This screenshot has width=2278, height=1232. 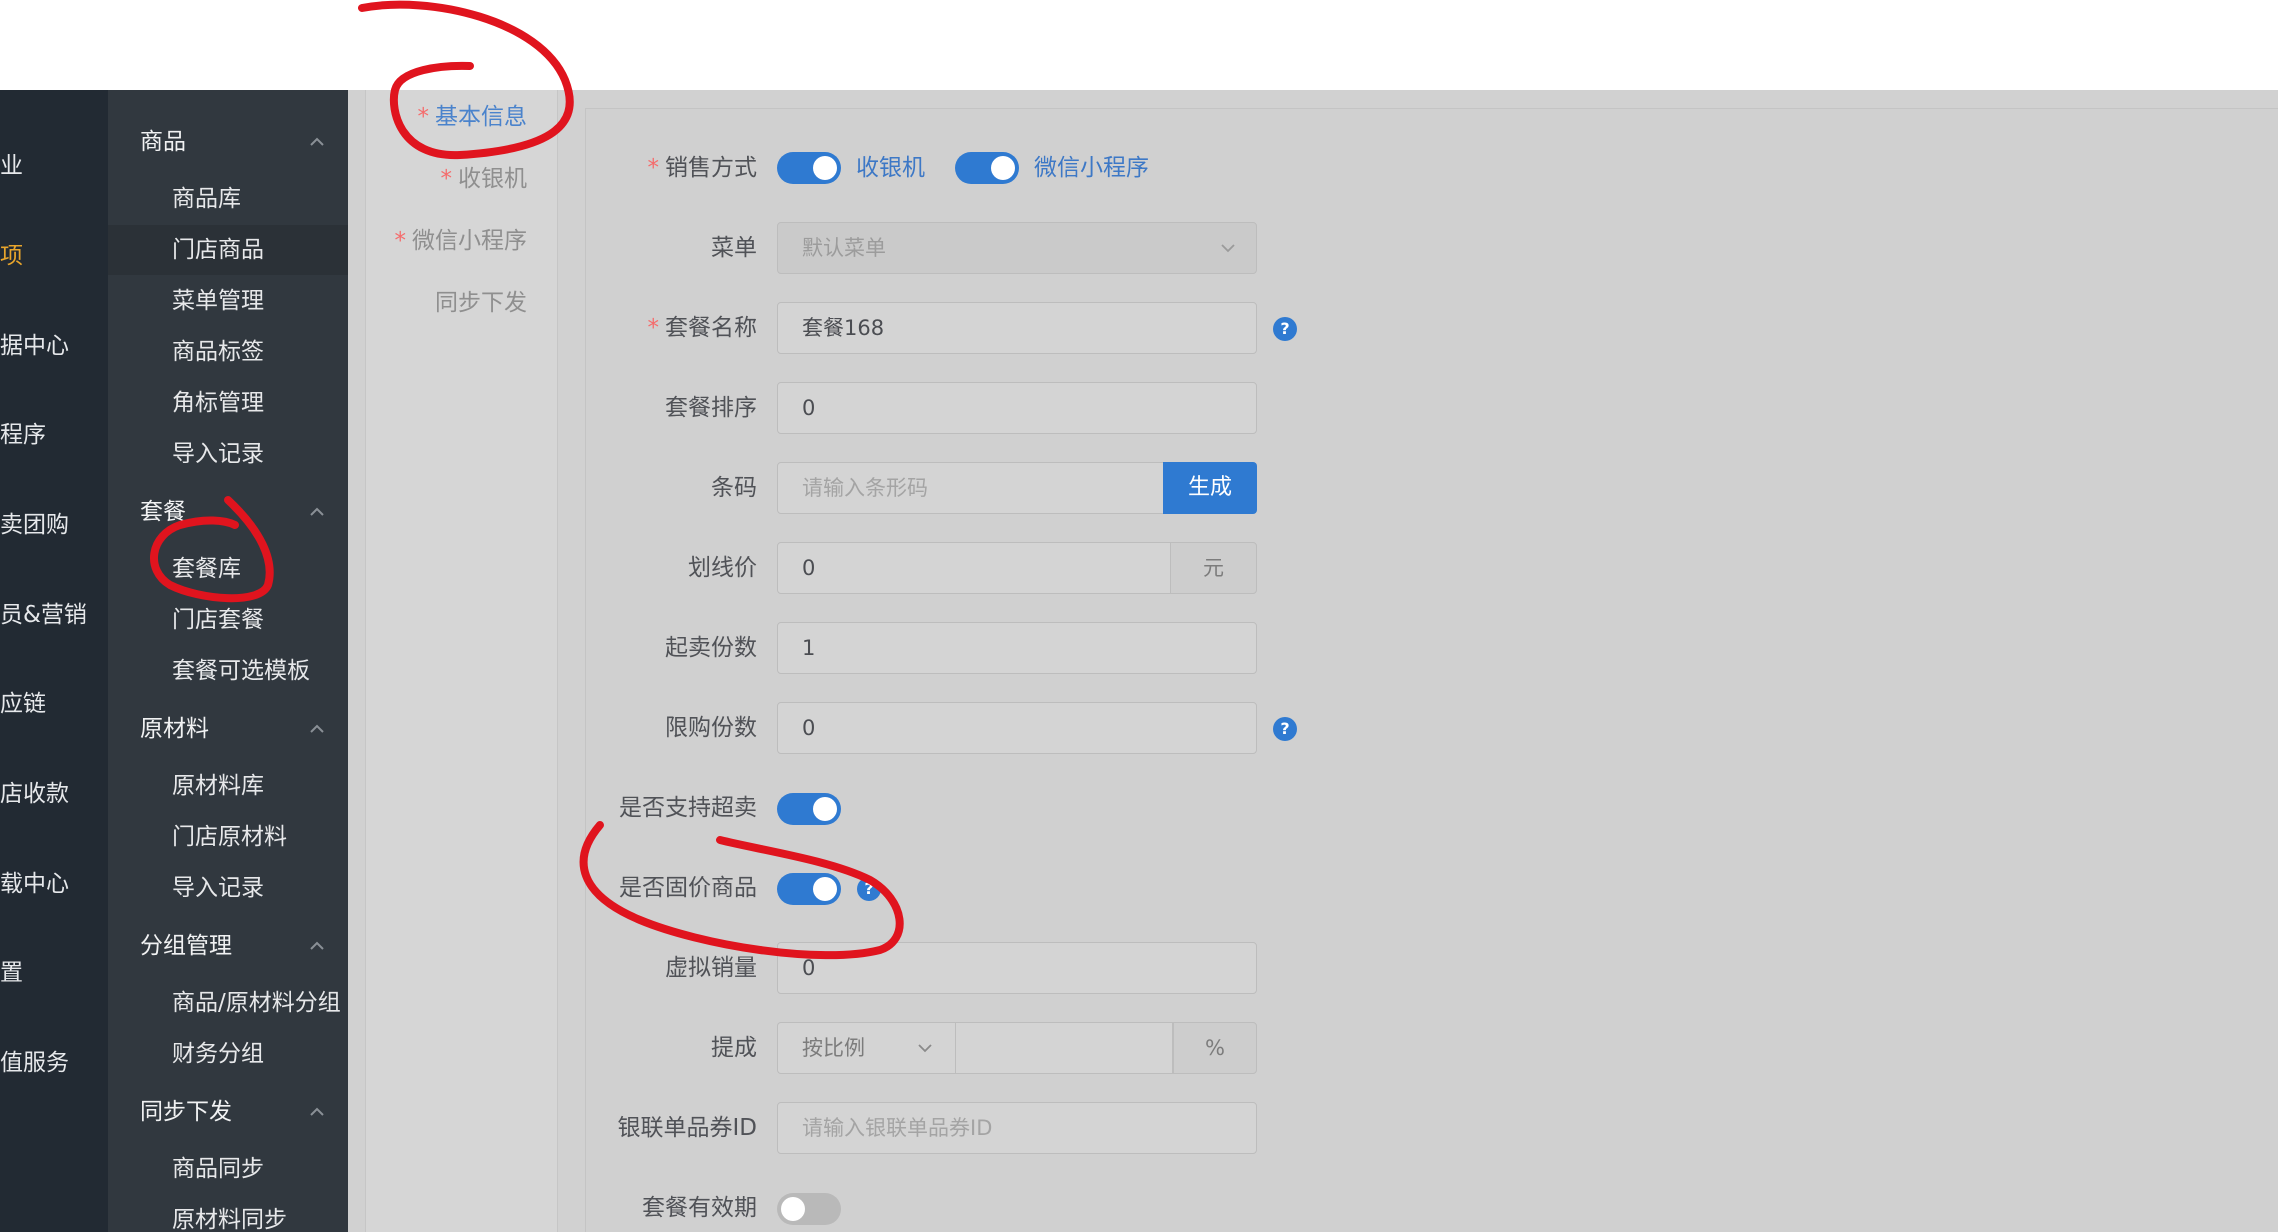 What do you see at coordinates (206, 199) in the screenshot?
I see `nav-item-goods-library: 商品库` at bounding box center [206, 199].